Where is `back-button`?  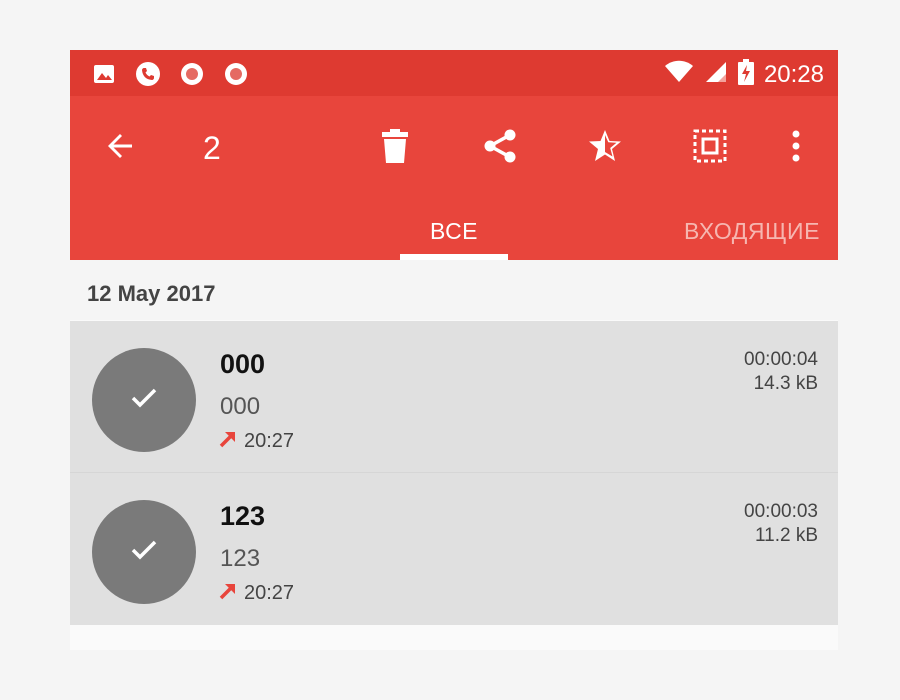 back-button is located at coordinates (120, 148).